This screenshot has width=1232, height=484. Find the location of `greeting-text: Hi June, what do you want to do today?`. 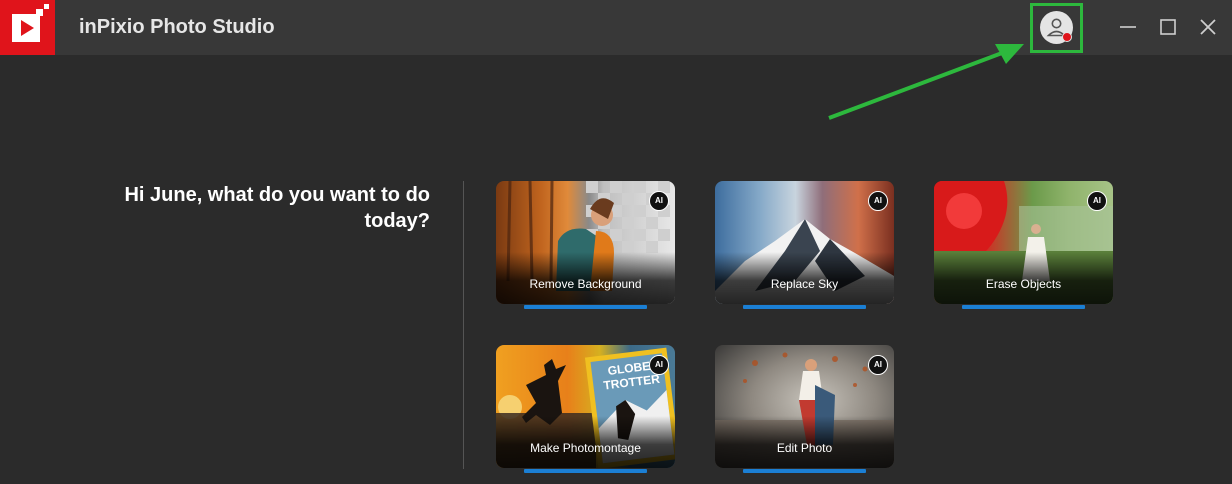

greeting-text: Hi June, what do you want to do today? is located at coordinates (277, 208).